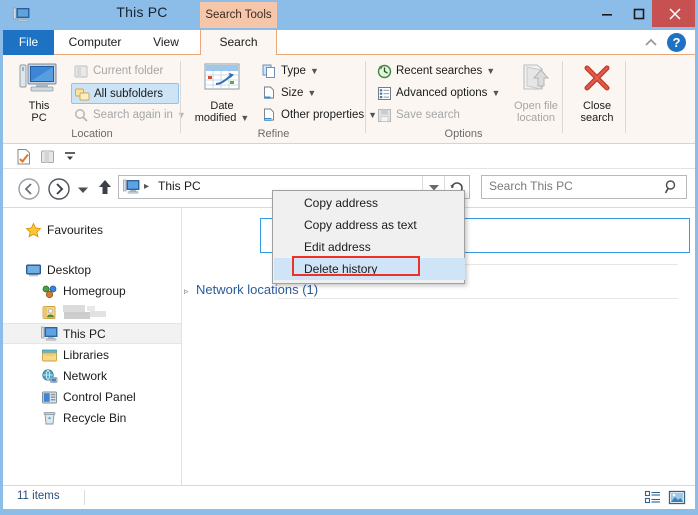 The image size is (698, 515). I want to click on nav-item-control-panel: Control Panel, so click(92, 397).